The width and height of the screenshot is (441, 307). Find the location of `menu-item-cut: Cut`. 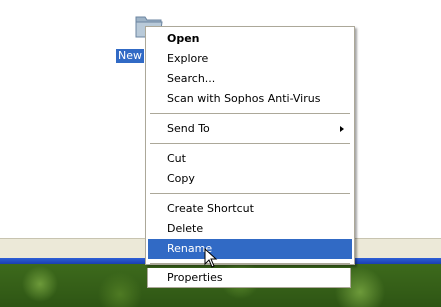

menu-item-cut: Cut is located at coordinates (250, 159).